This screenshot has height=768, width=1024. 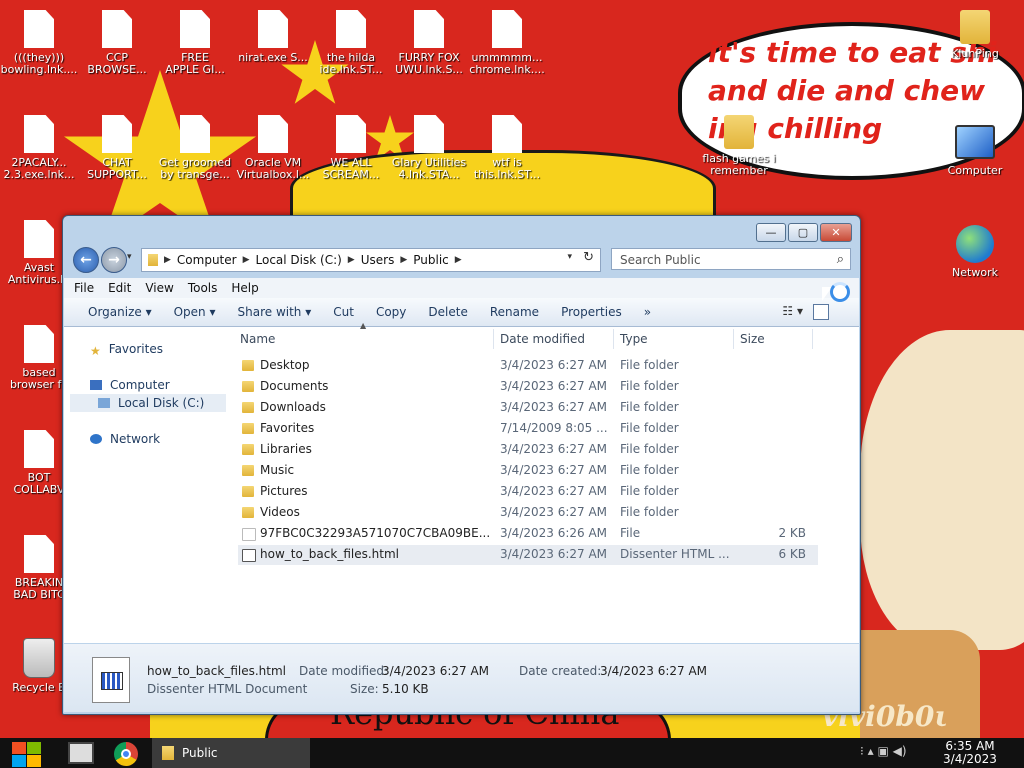 I want to click on address-dropdown-icon: ▾, so click(x=569, y=257).